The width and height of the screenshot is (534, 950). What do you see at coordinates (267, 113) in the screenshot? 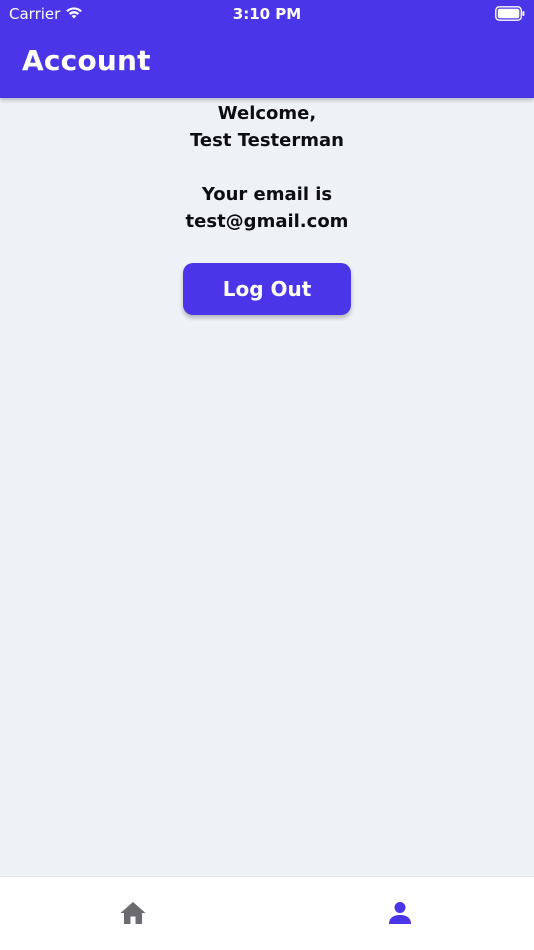
I see `welcome-greeting: Welcome,` at bounding box center [267, 113].